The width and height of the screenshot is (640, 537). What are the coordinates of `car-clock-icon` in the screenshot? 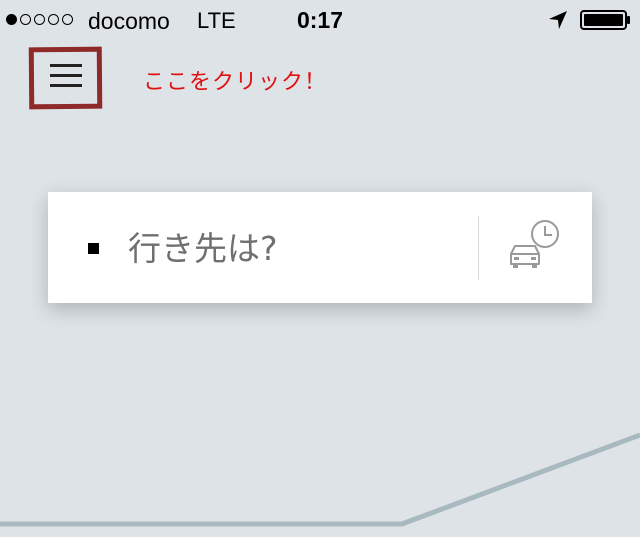 It's located at (533, 248).